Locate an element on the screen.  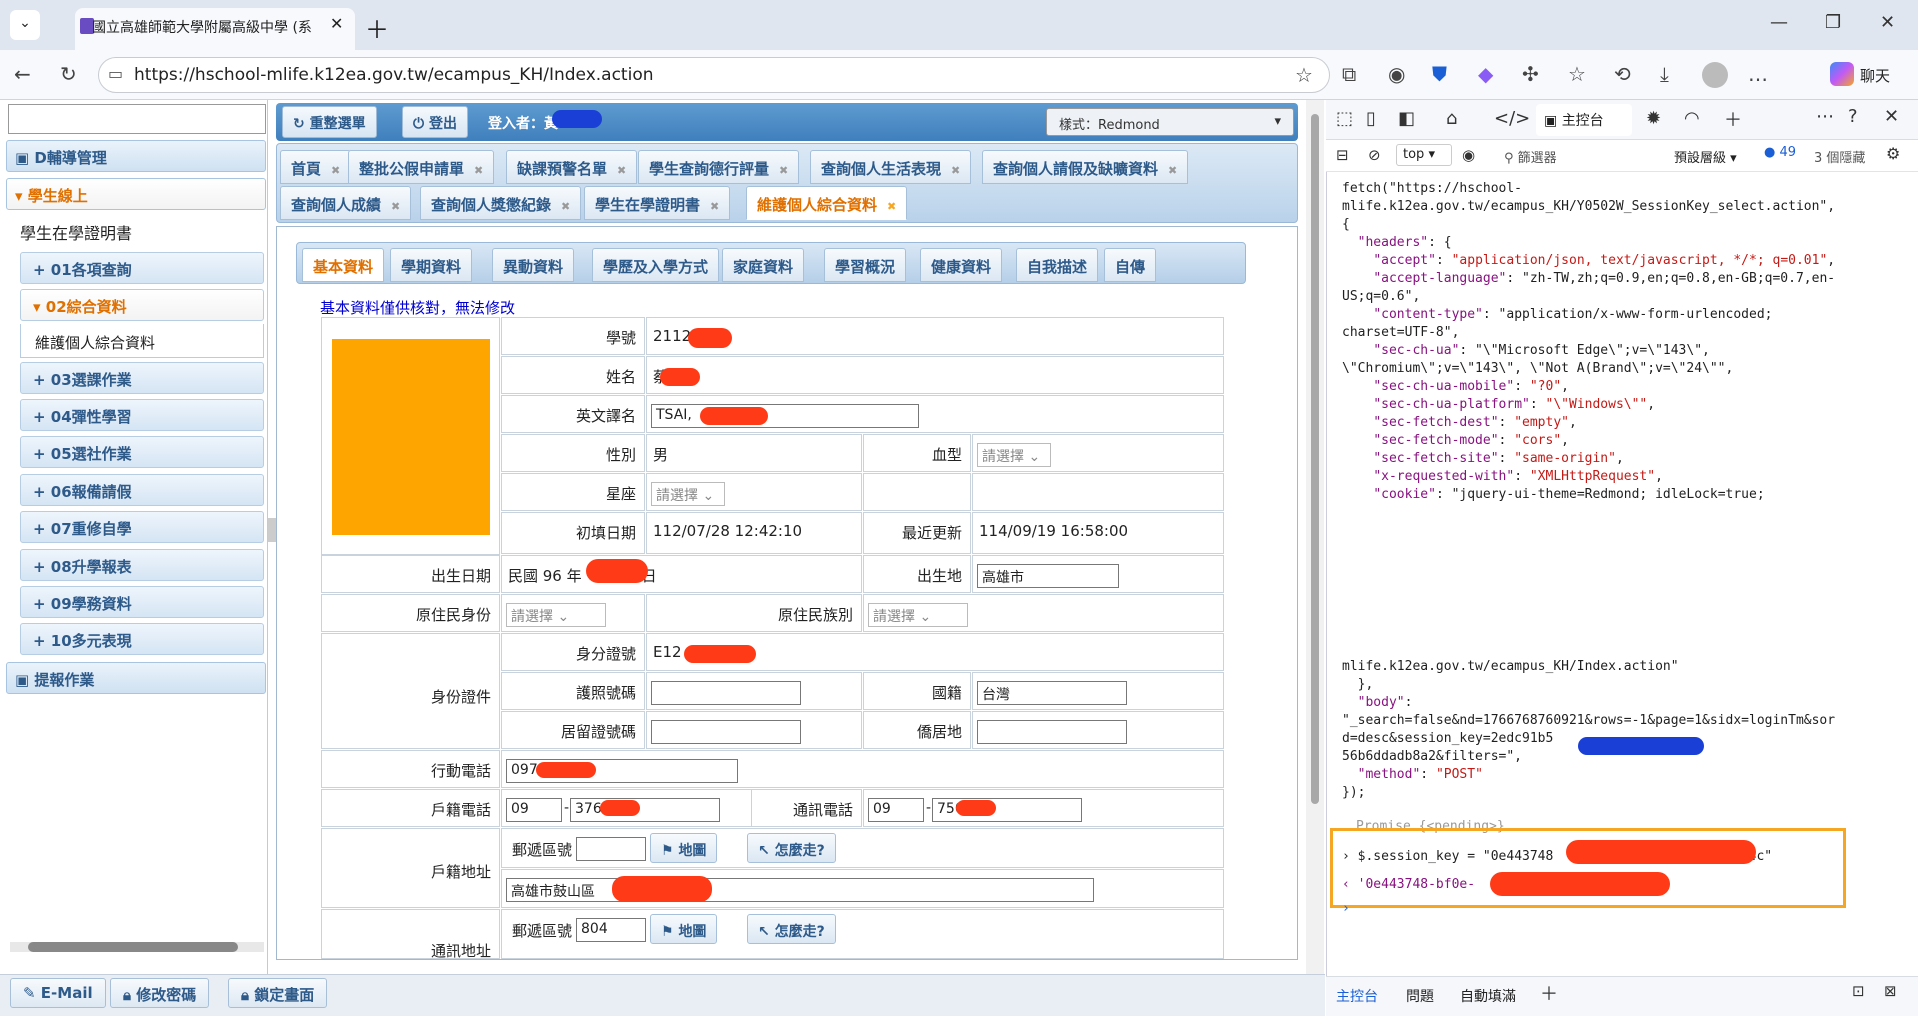
sidebar-subitem: 維護個人綜合資料 is located at coordinates (142, 341).